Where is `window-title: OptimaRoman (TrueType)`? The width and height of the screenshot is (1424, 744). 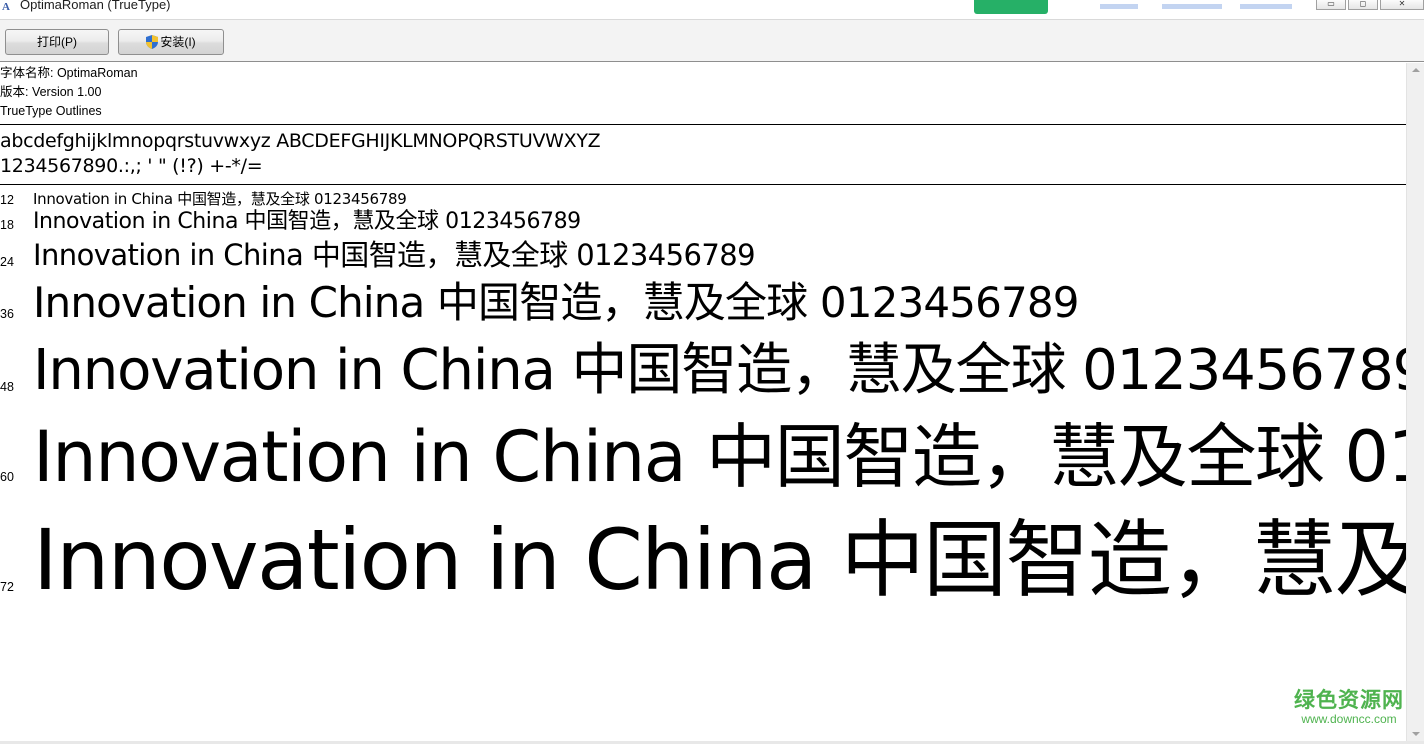
window-title: OptimaRoman (TrueType) is located at coordinates (95, 6).